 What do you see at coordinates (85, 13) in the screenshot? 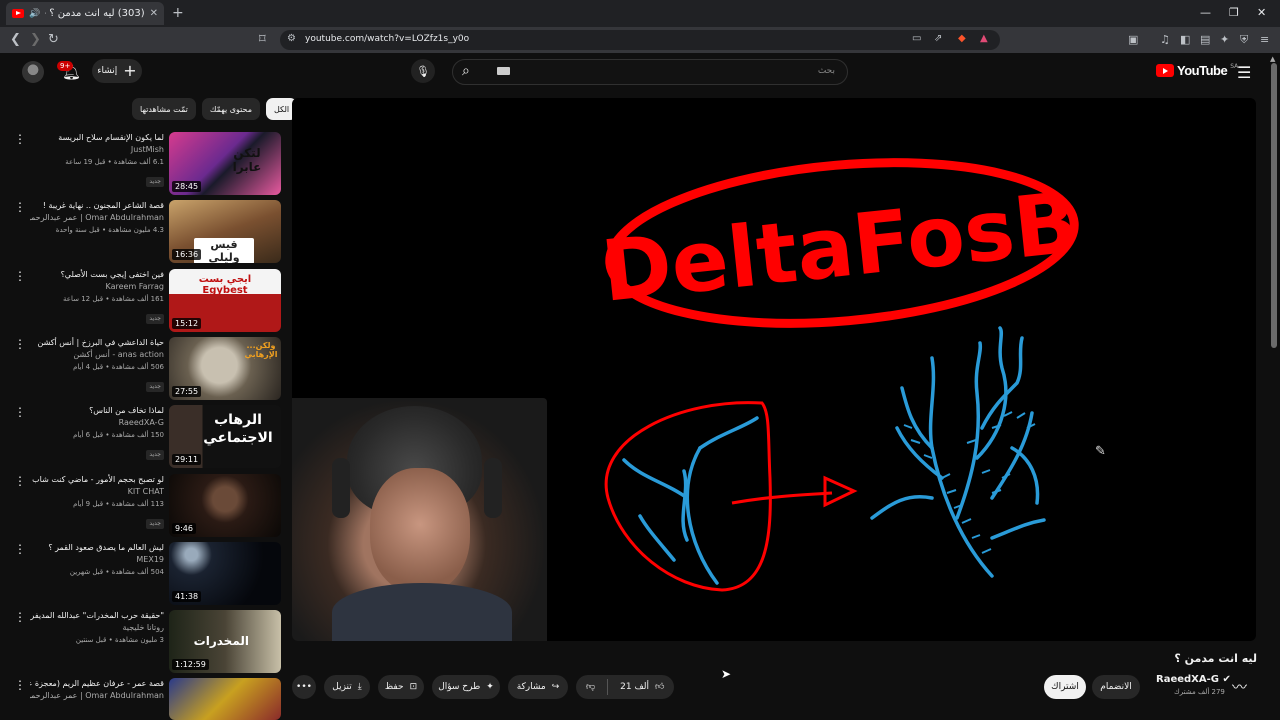
I see `browser-tab: 🔊 (303) ليه انت مدمن ؟ - YouTube ✕` at bounding box center [85, 13].